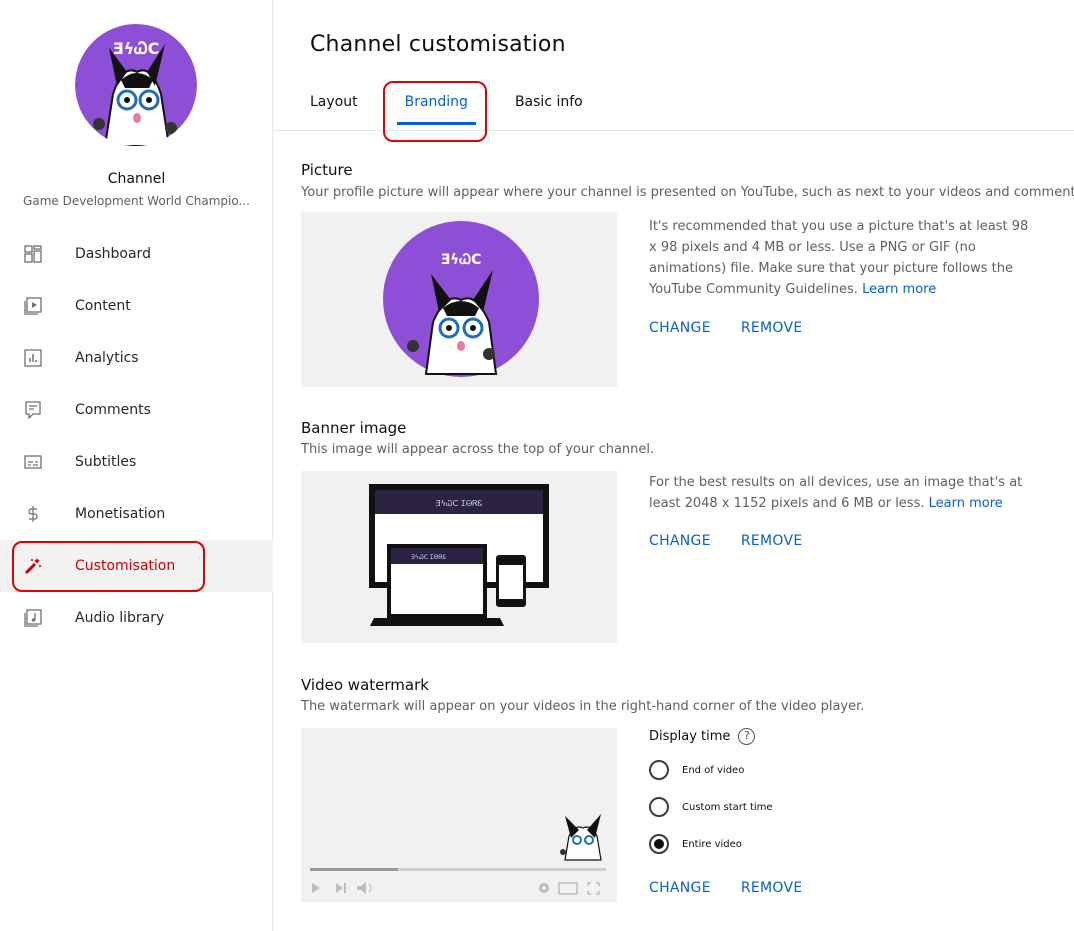 The width and height of the screenshot is (1074, 931). What do you see at coordinates (772, 888) in the screenshot?
I see `watermark-remove-button: REMOVE` at bounding box center [772, 888].